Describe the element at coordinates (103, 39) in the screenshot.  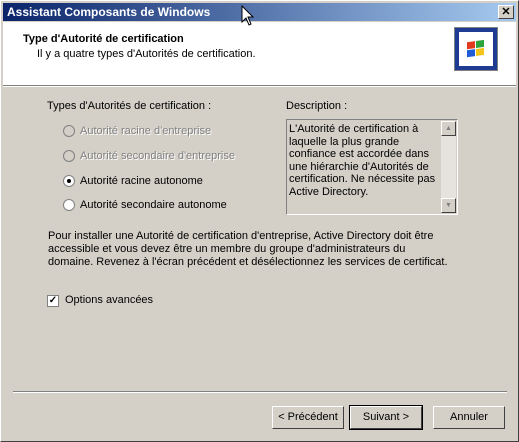
I see `page-title: Type d'Autorité de certification` at that location.